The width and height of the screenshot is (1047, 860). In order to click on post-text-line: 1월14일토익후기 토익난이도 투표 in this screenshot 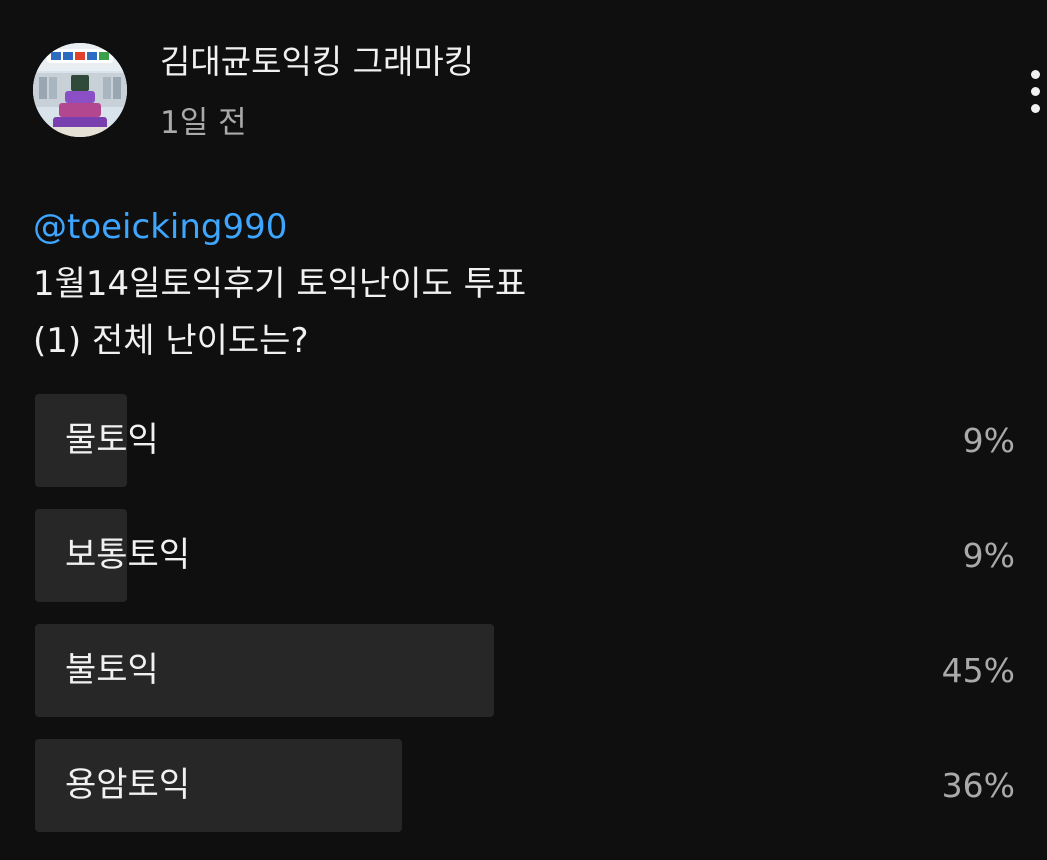, I will do `click(280, 284)`.